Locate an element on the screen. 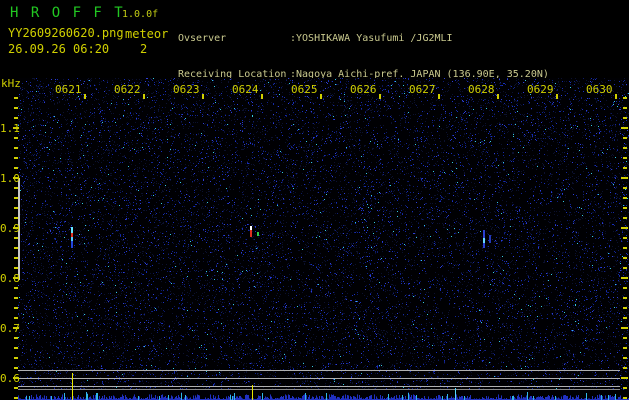  y-axis-label: 0.9 is located at coordinates (10, 228).